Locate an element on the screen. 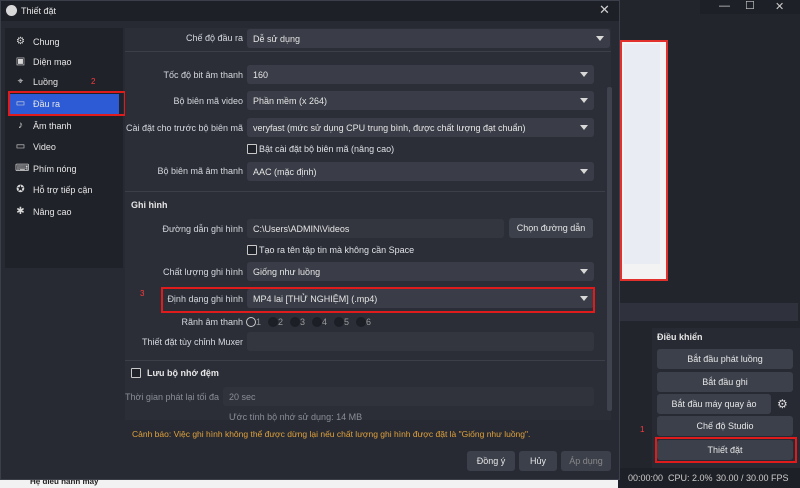  replay-memory-estimate: Ước tính bộ nhớ sử dụng: 14 MB is located at coordinates (296, 417).